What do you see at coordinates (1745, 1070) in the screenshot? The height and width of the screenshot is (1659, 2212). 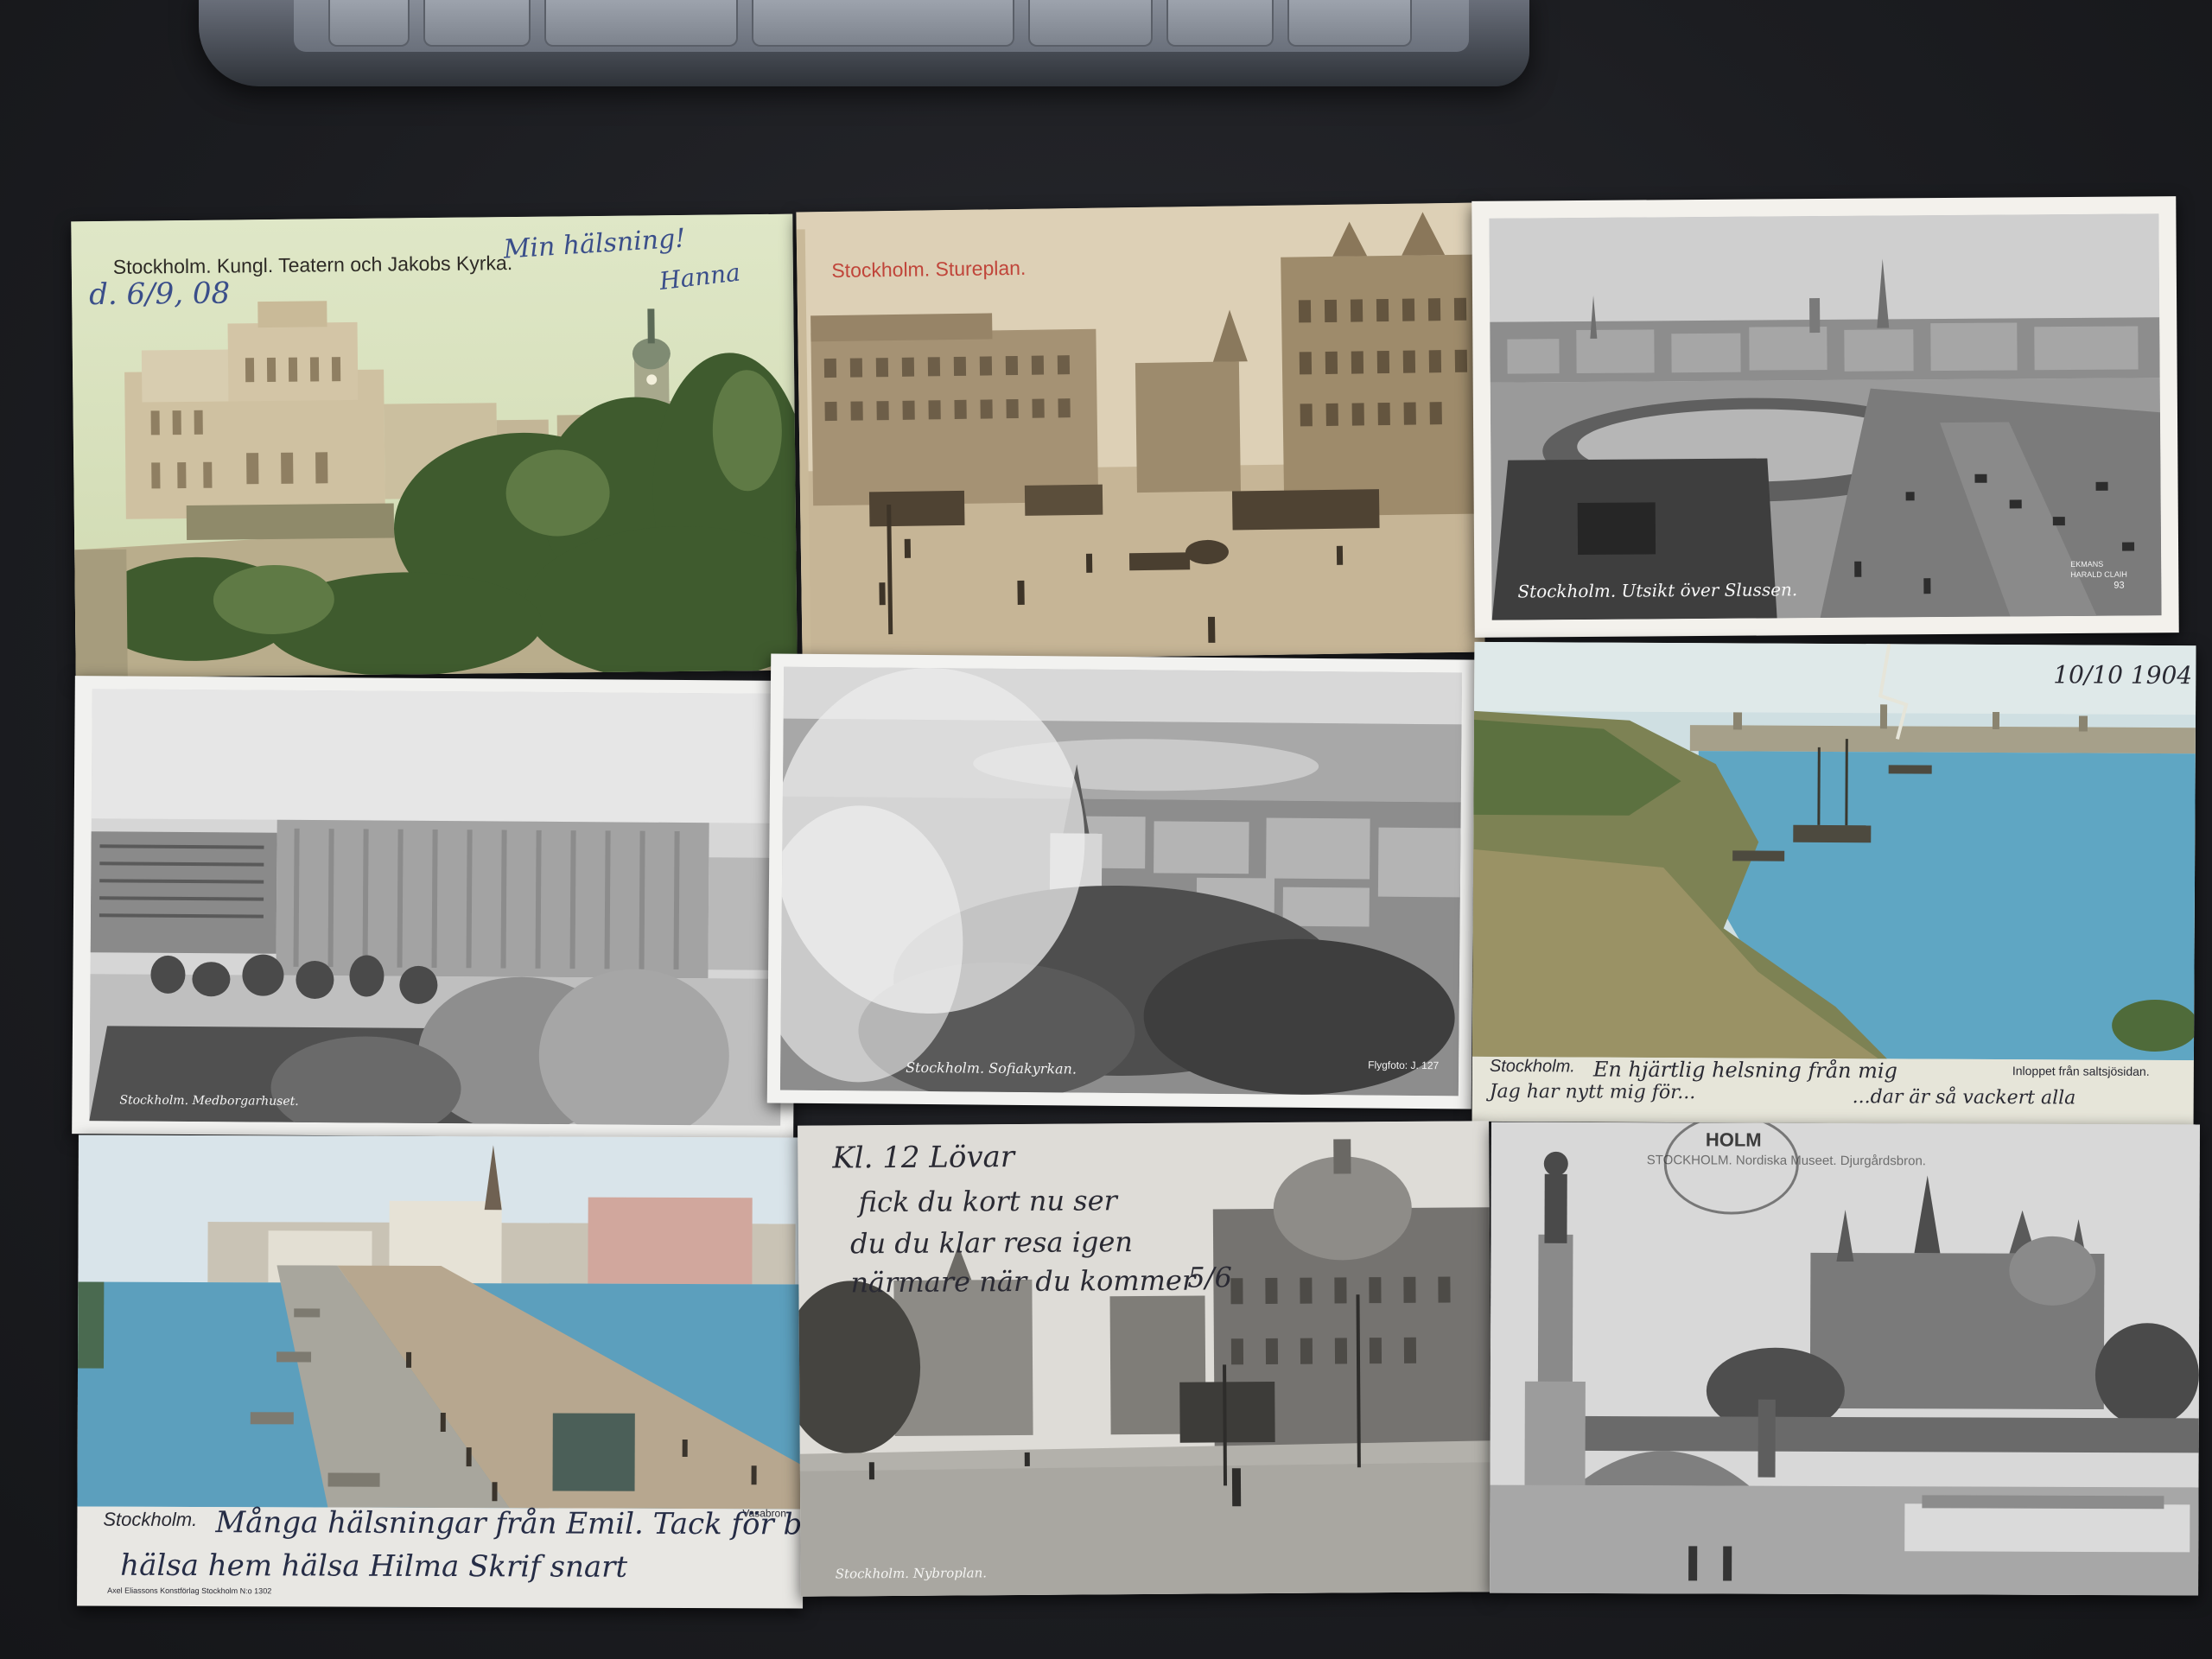 I see `handwriting-line: En hjärtlig helsning från mig` at bounding box center [1745, 1070].